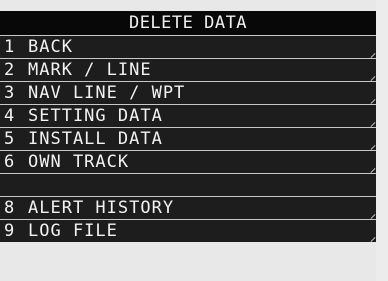 The height and width of the screenshot is (281, 388). What do you see at coordinates (188, 92) in the screenshot?
I see `menu-item-nav-line-wpt: 3 NAV LINE / WPT` at bounding box center [188, 92].